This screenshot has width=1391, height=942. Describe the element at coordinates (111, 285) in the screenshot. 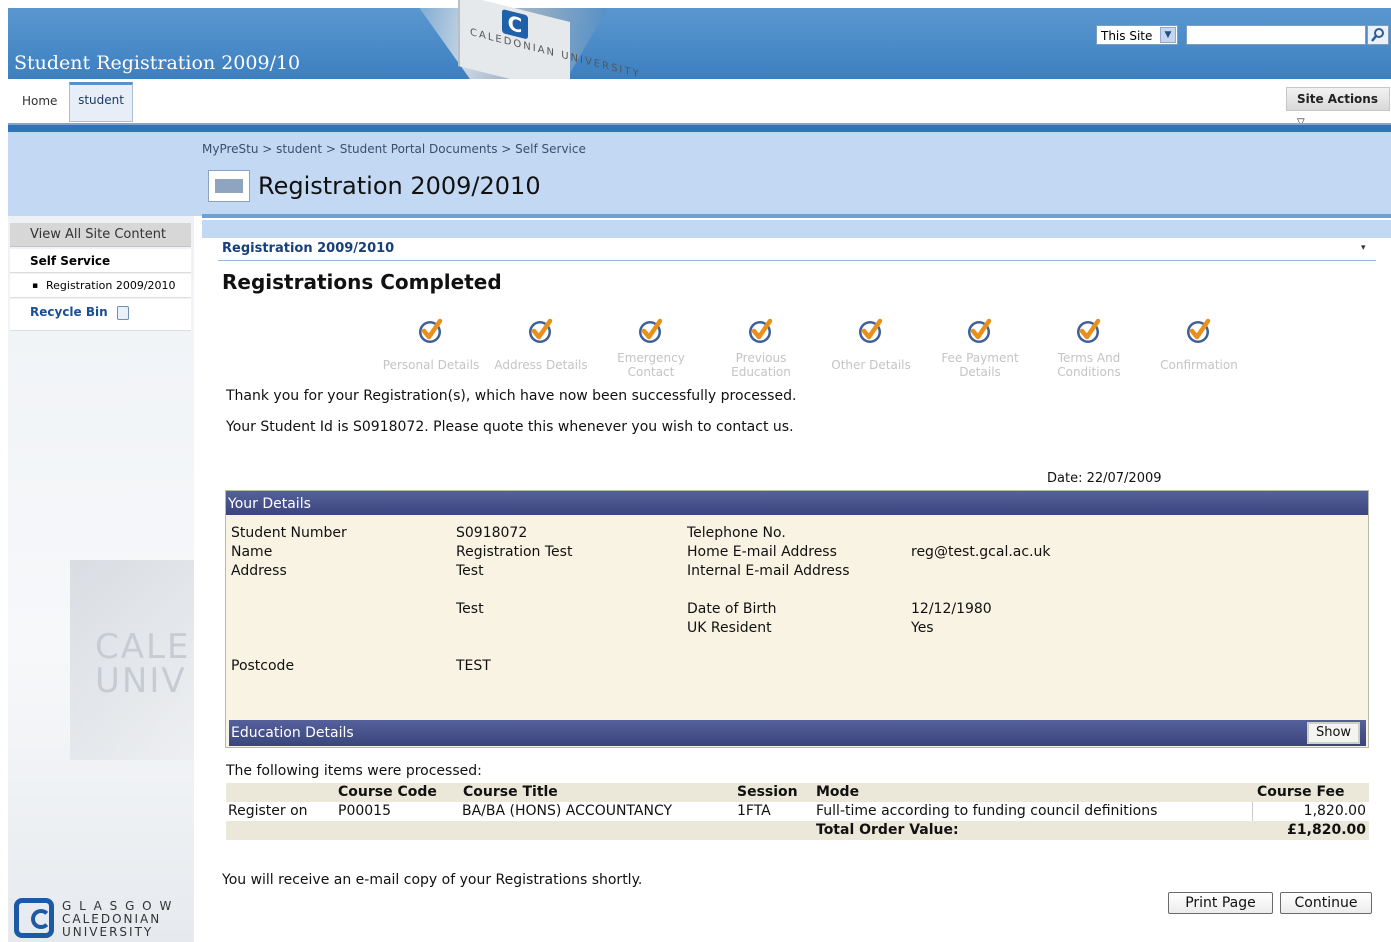

I see `sidebar-item-label: Registration 2009/2010` at that location.